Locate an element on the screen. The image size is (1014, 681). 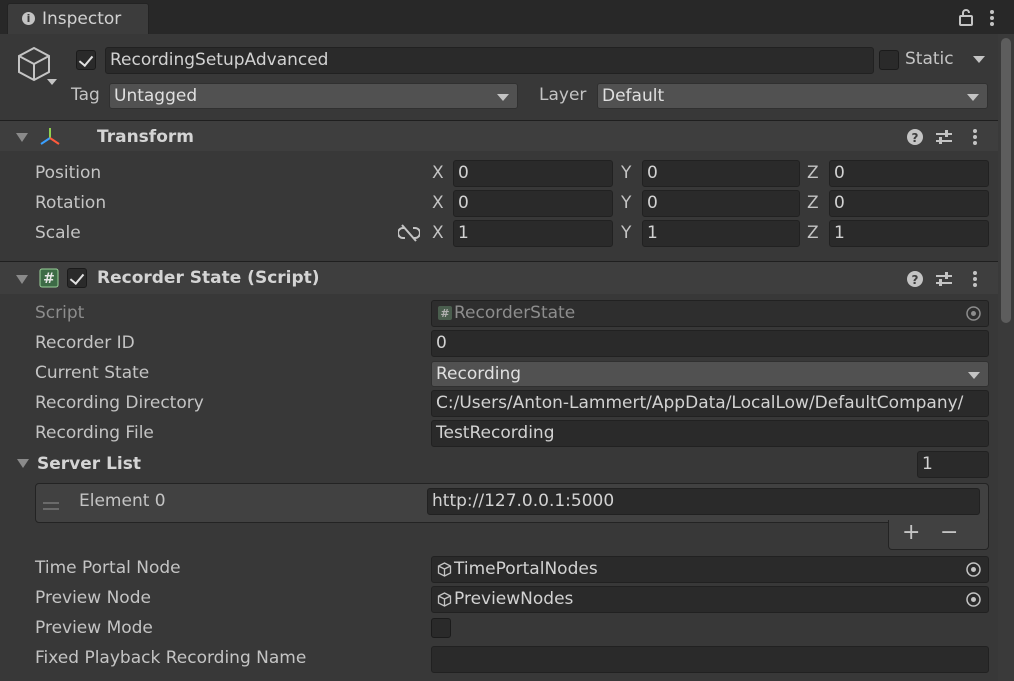
transform-axes-icon is located at coordinates (50, 139).